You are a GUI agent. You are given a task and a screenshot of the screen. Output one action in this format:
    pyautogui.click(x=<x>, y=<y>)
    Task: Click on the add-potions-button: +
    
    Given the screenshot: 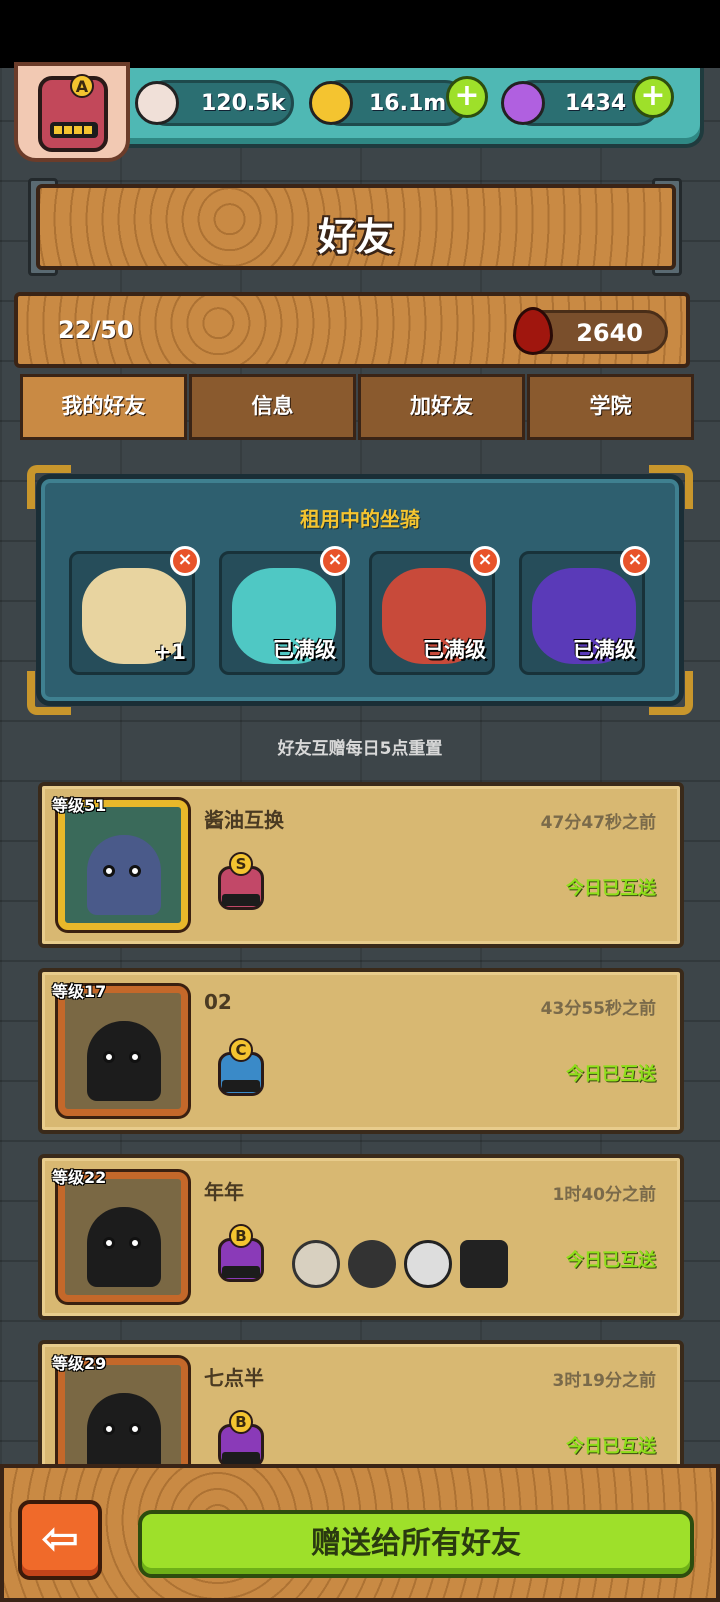 What is the action you would take?
    pyautogui.click(x=653, y=97)
    